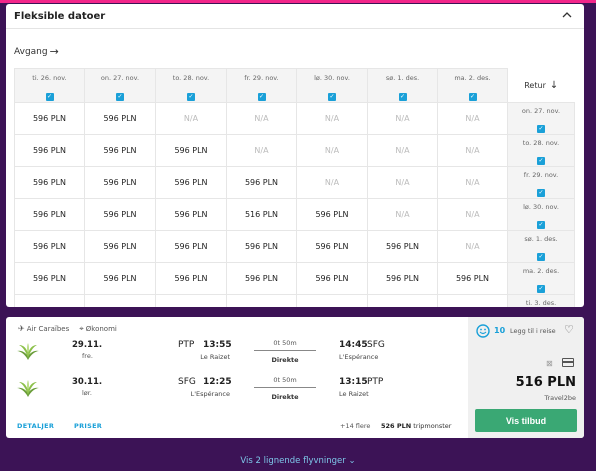 The height and width of the screenshot is (471, 596). I want to click on flexible-dates-header: Fleksible datoer, so click(295, 16).